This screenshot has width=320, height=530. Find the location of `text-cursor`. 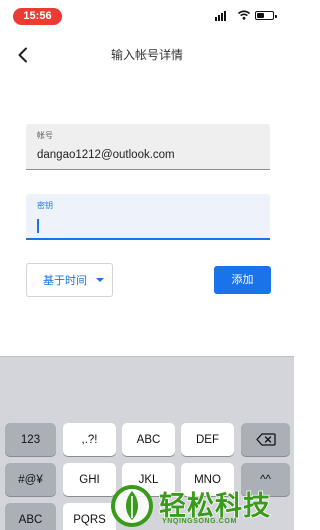

text-cursor is located at coordinates (38, 226).